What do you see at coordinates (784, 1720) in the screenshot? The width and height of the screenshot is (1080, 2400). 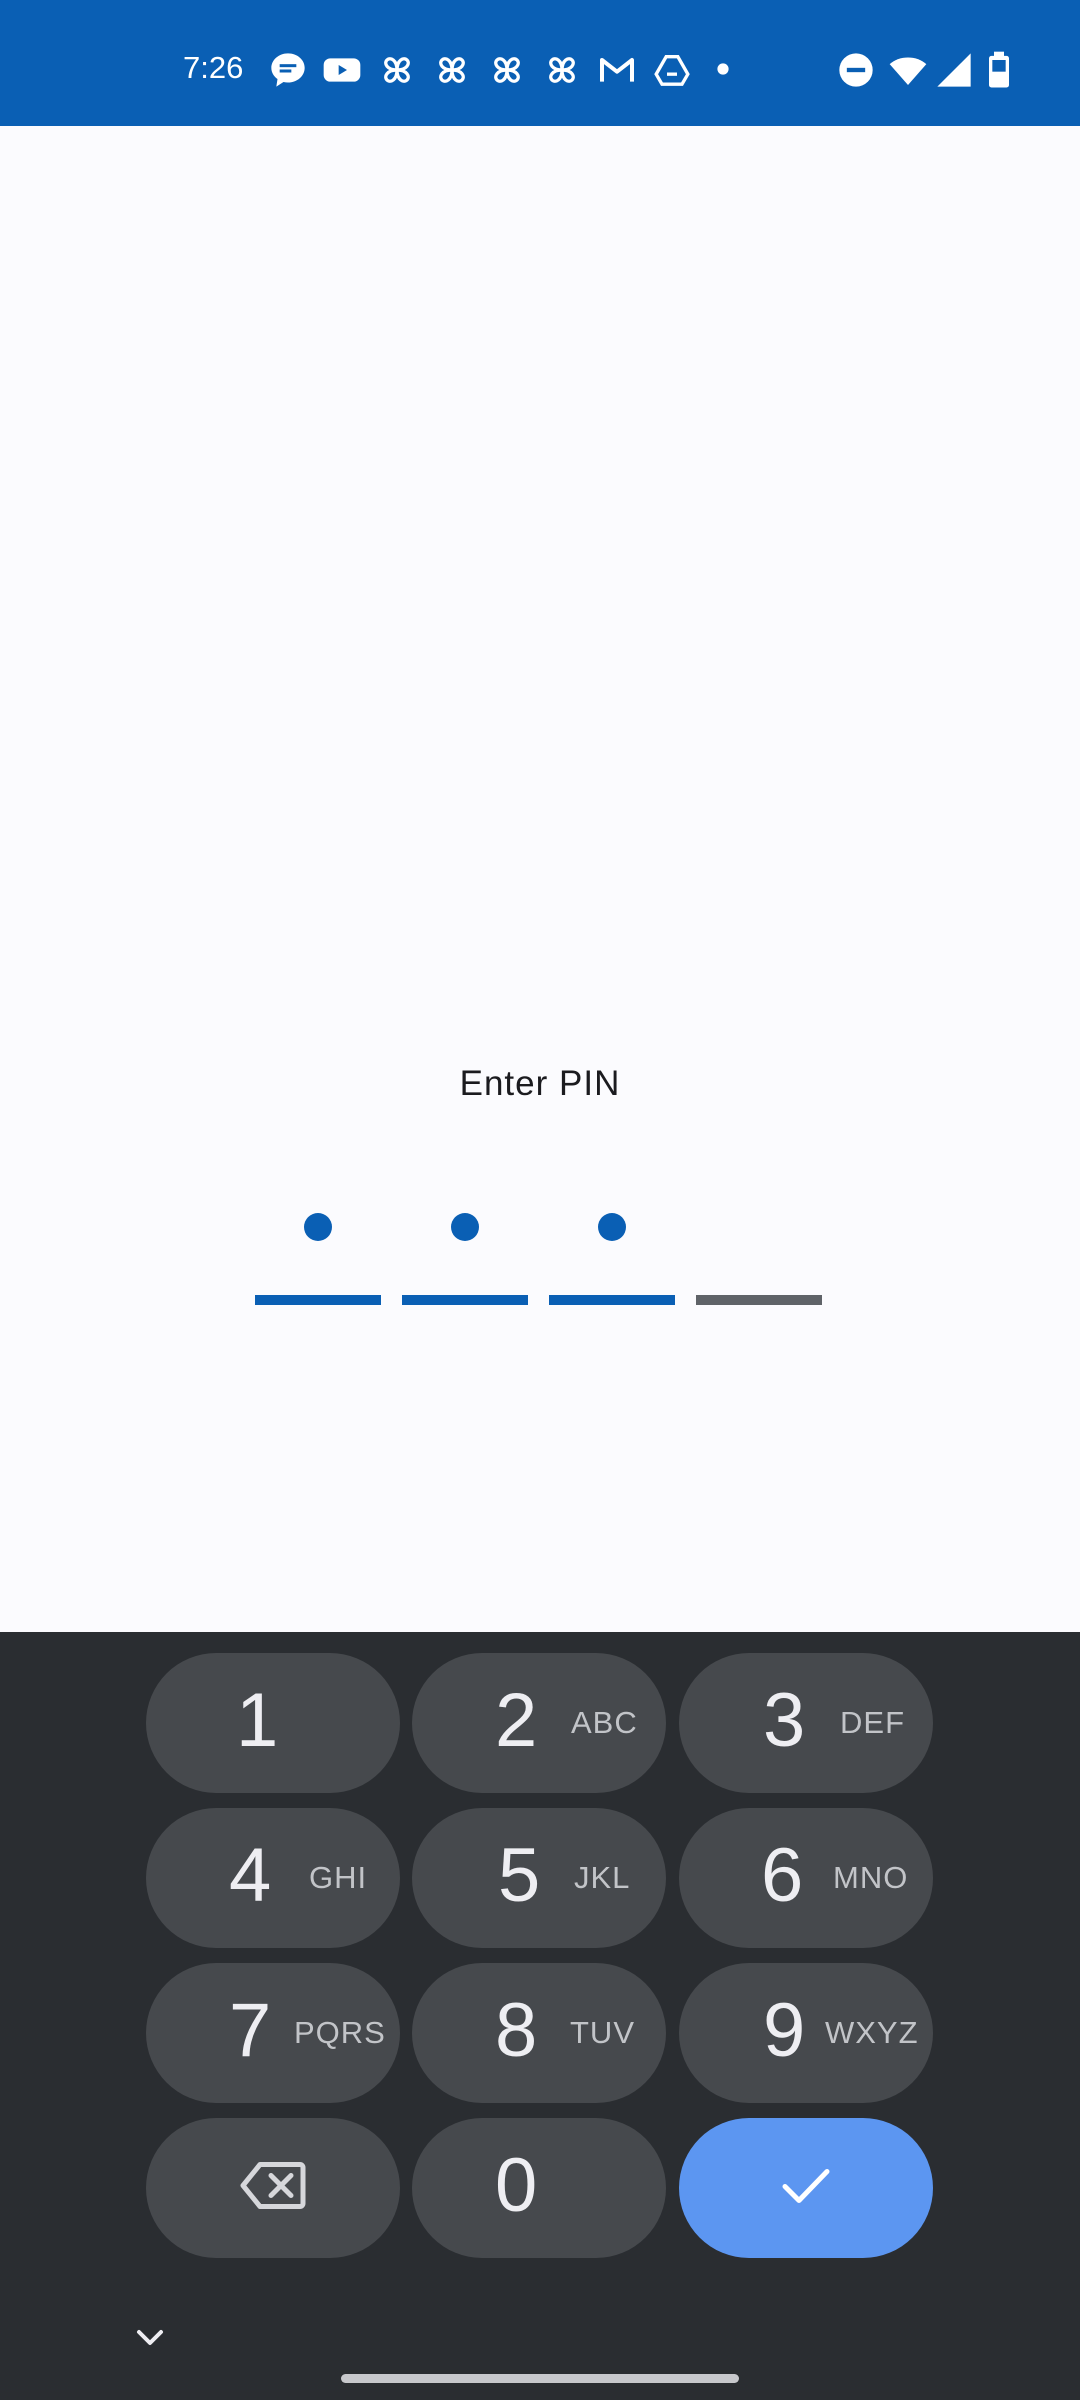 I see `key-digit: 3` at bounding box center [784, 1720].